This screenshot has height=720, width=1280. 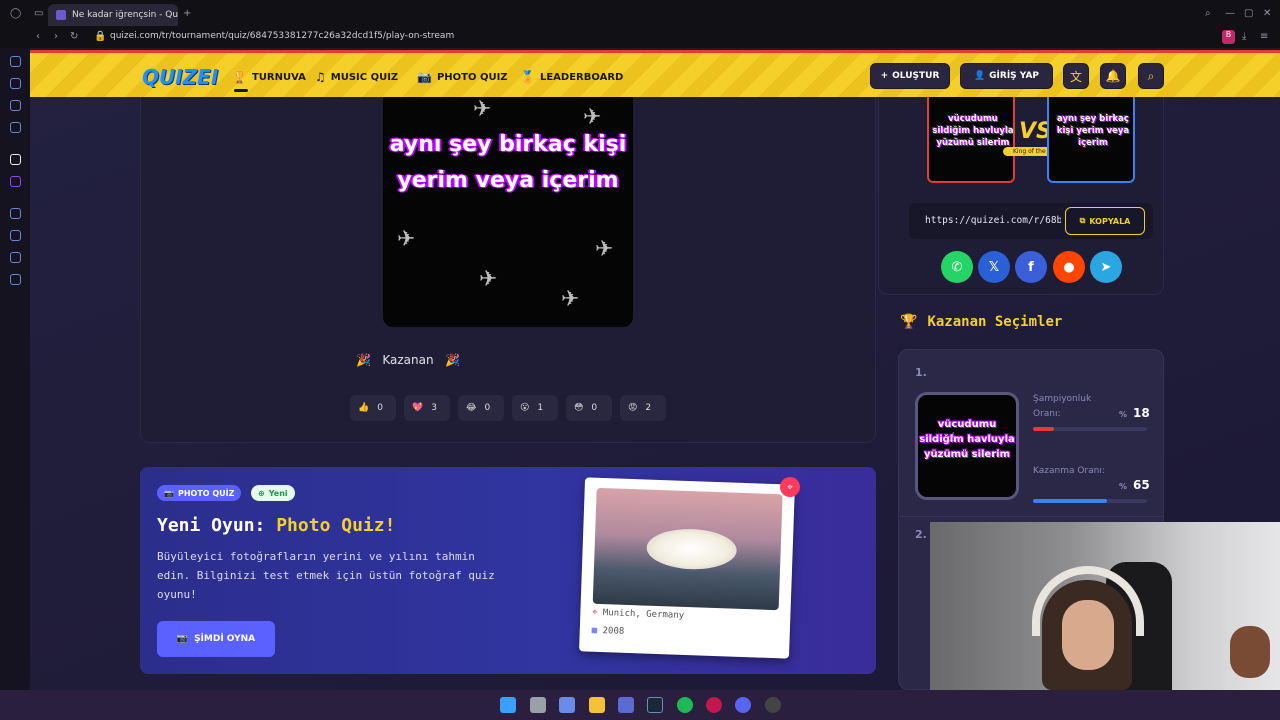 I want to click on tab-menu-icon: ▭, so click(x=38, y=13).